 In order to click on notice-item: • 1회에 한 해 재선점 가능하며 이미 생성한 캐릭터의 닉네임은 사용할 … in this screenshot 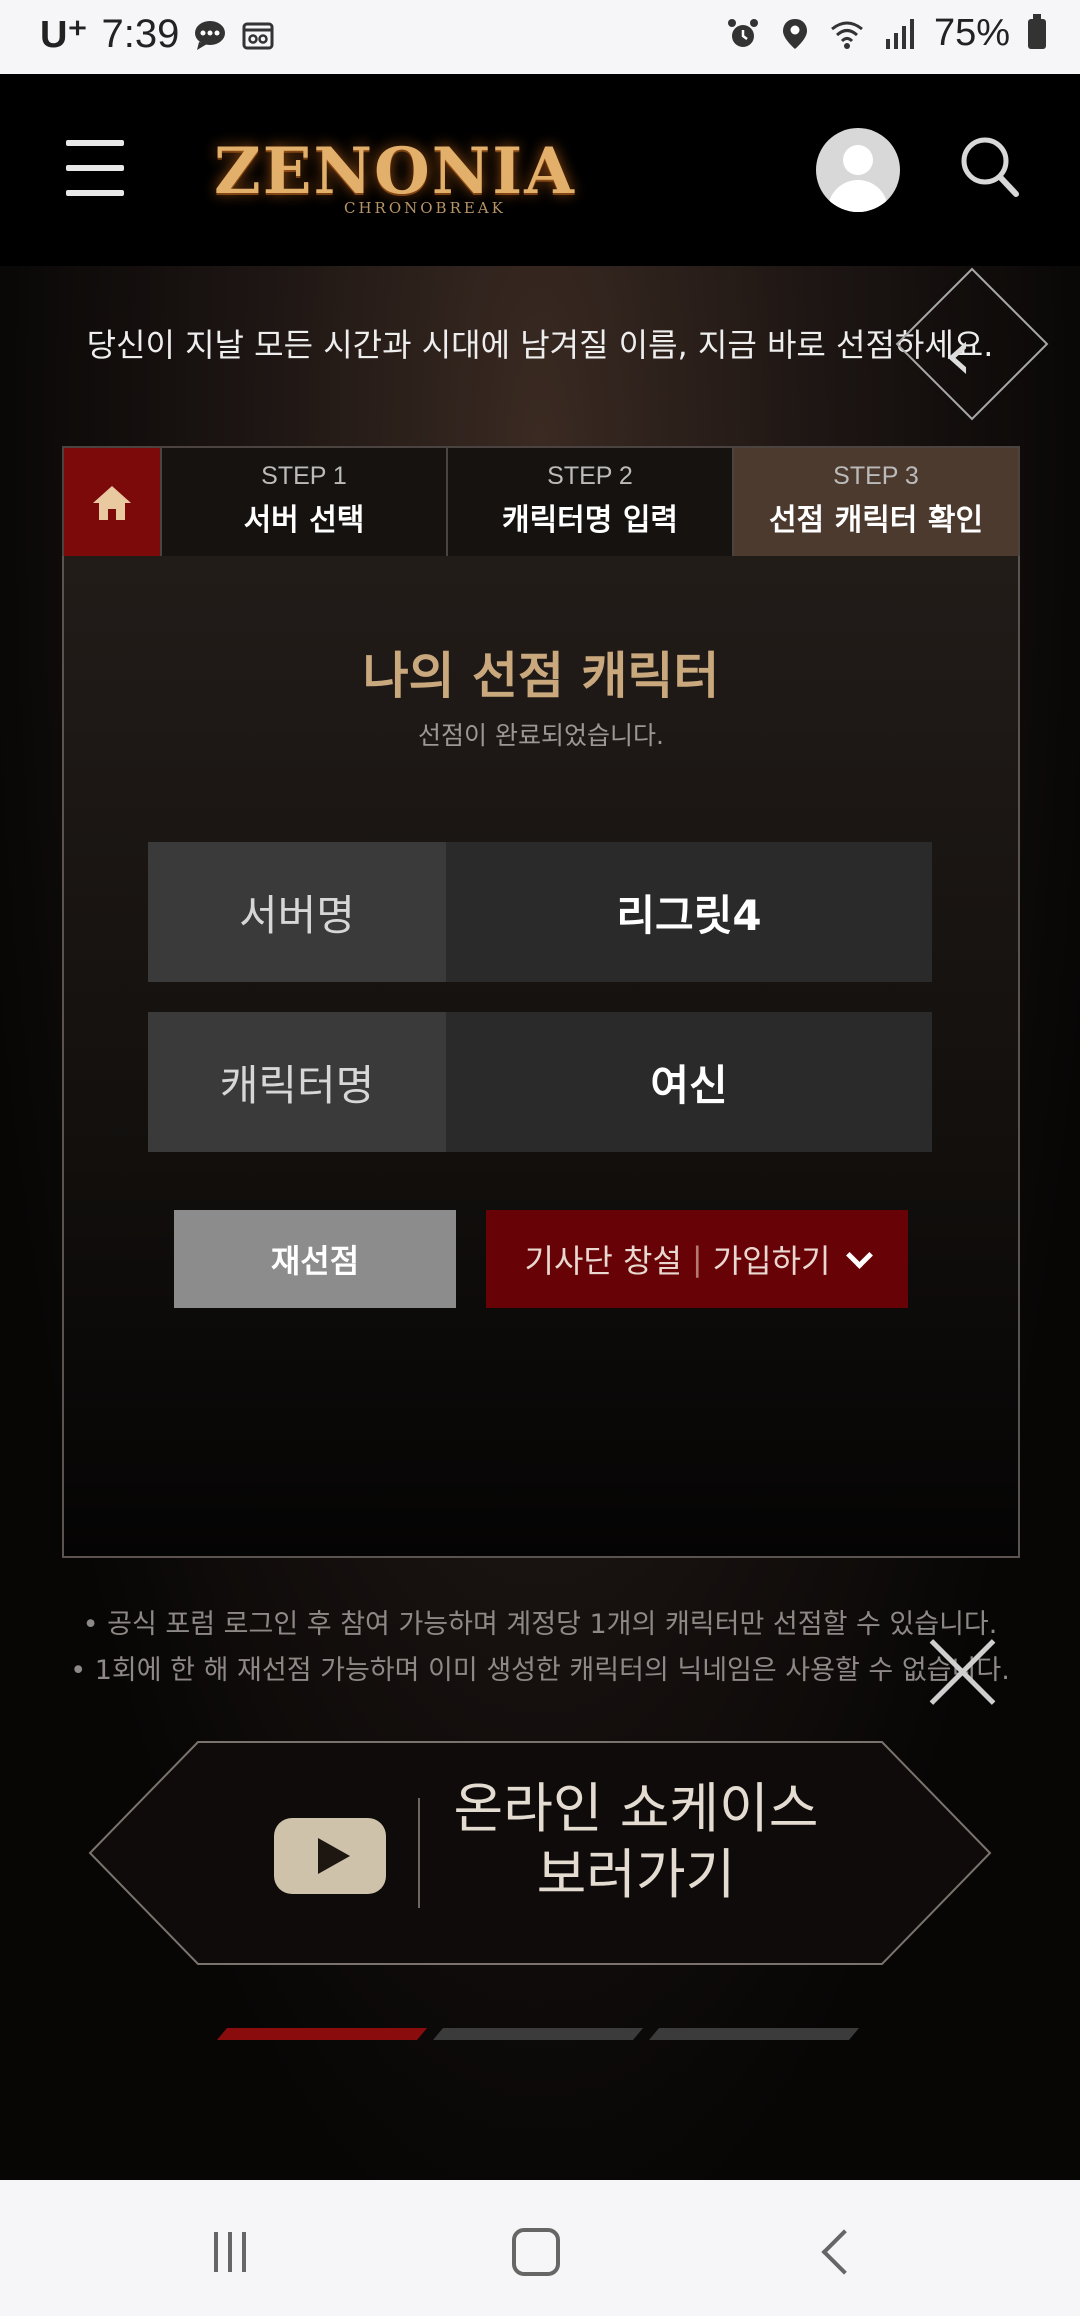, I will do `click(540, 1670)`.